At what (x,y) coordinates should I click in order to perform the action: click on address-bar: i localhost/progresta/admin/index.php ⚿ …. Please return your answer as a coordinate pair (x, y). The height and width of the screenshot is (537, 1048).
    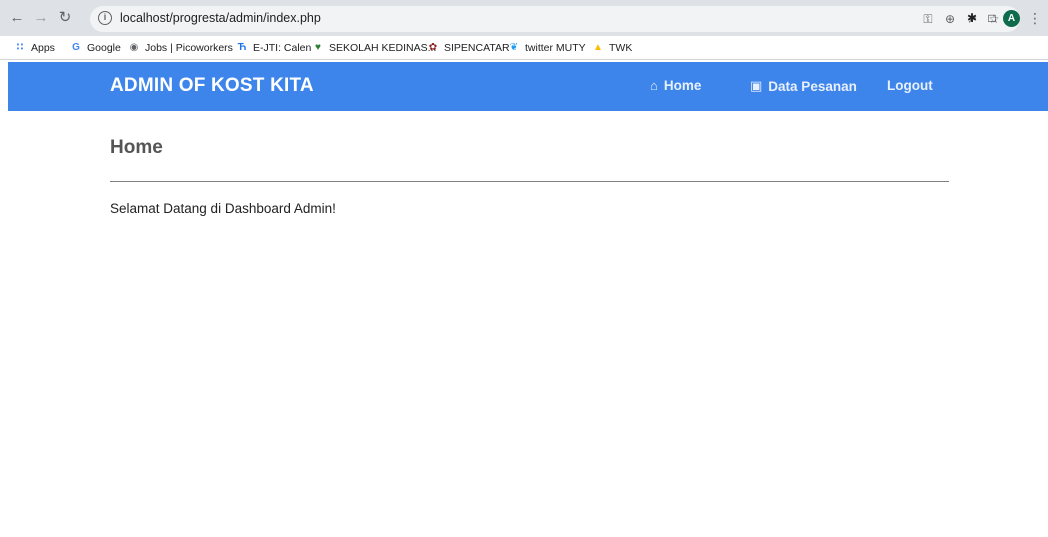
    Looking at the image, I should click on (555, 19).